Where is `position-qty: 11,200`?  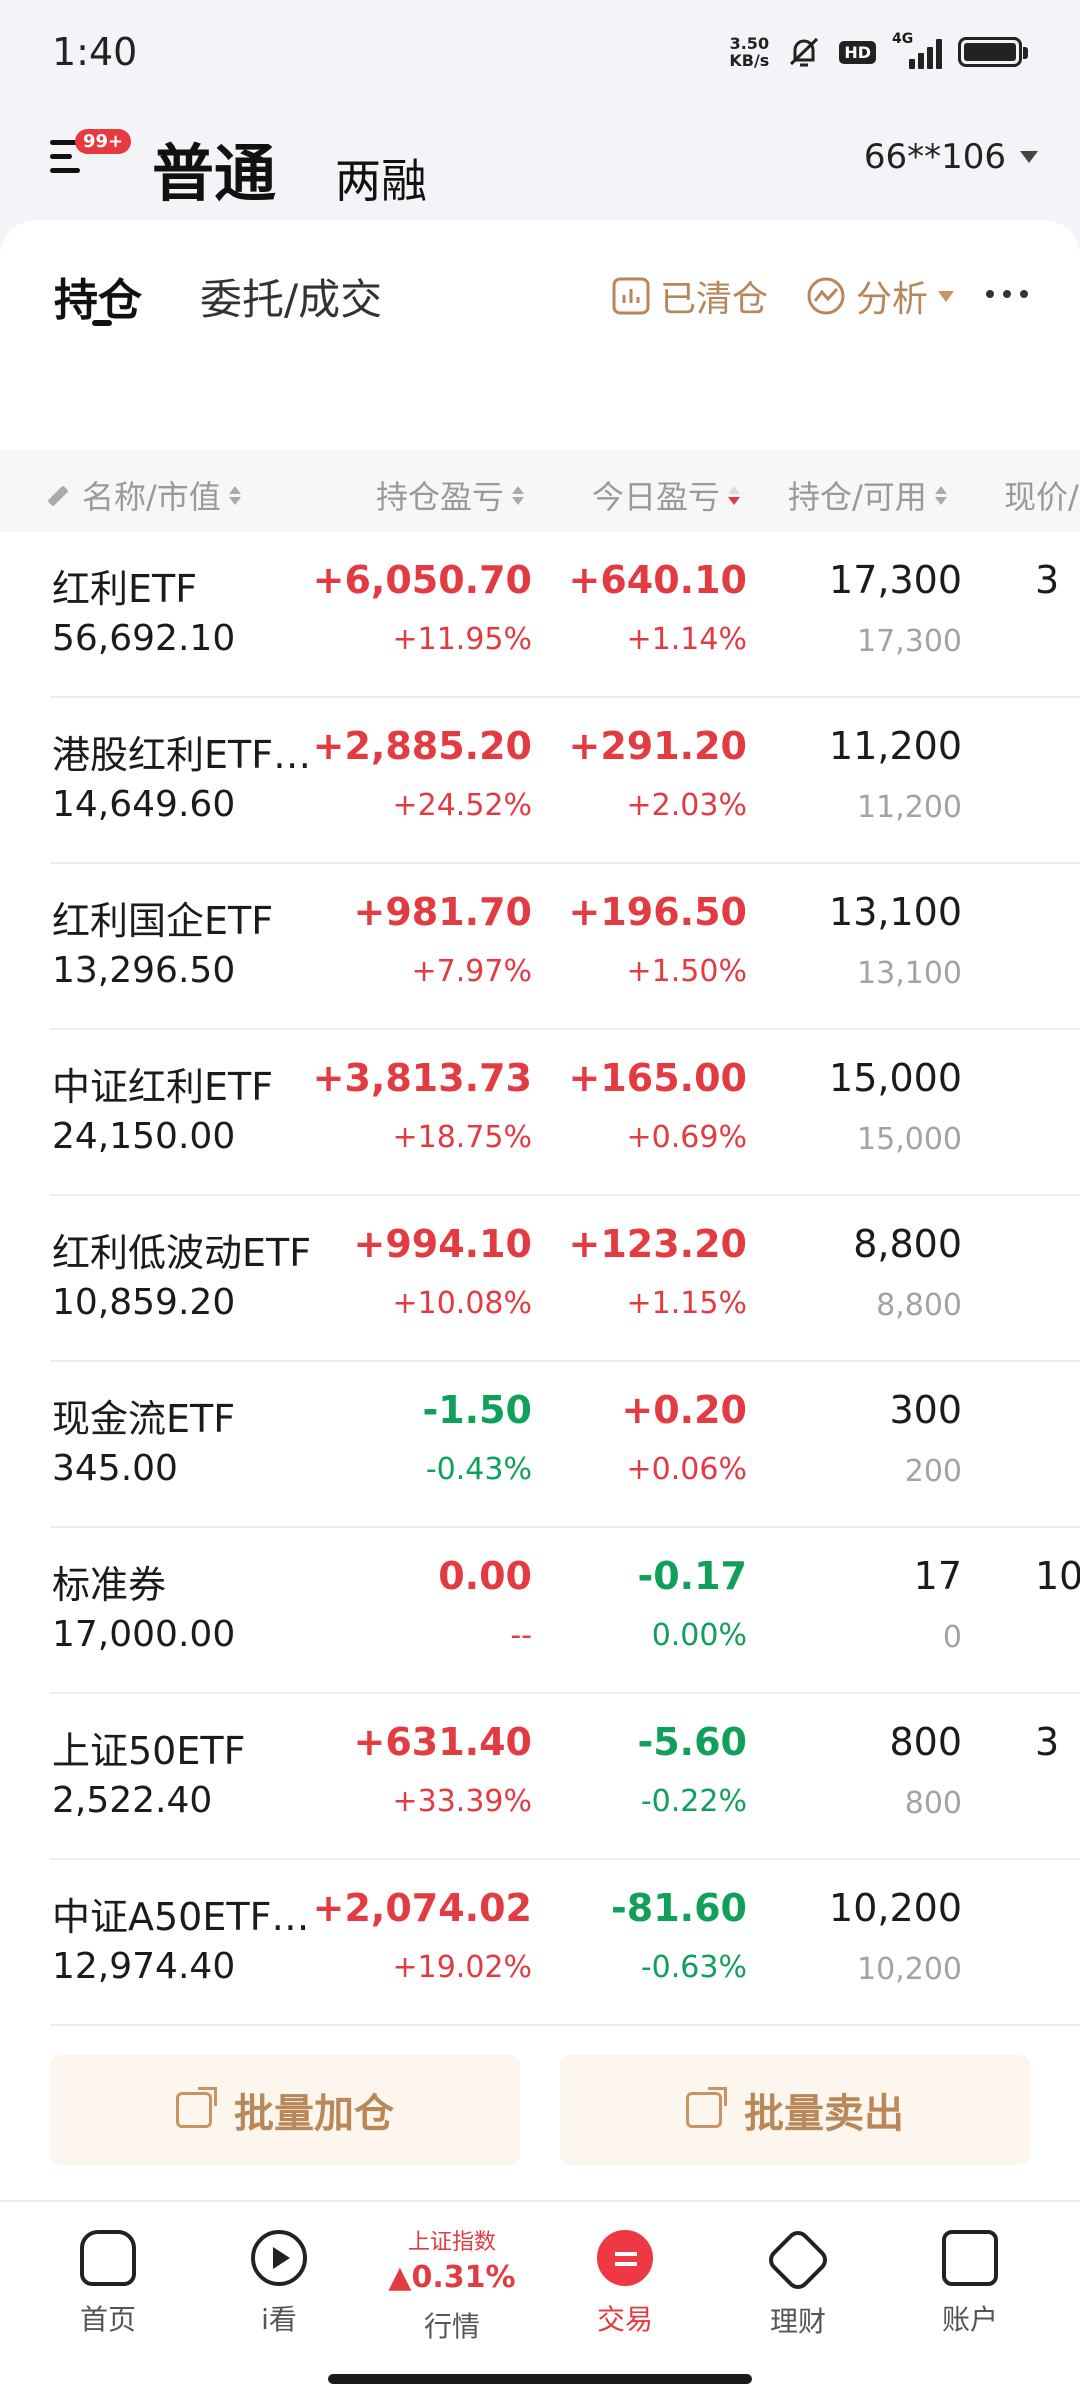
position-qty: 11,200 is located at coordinates (895, 746).